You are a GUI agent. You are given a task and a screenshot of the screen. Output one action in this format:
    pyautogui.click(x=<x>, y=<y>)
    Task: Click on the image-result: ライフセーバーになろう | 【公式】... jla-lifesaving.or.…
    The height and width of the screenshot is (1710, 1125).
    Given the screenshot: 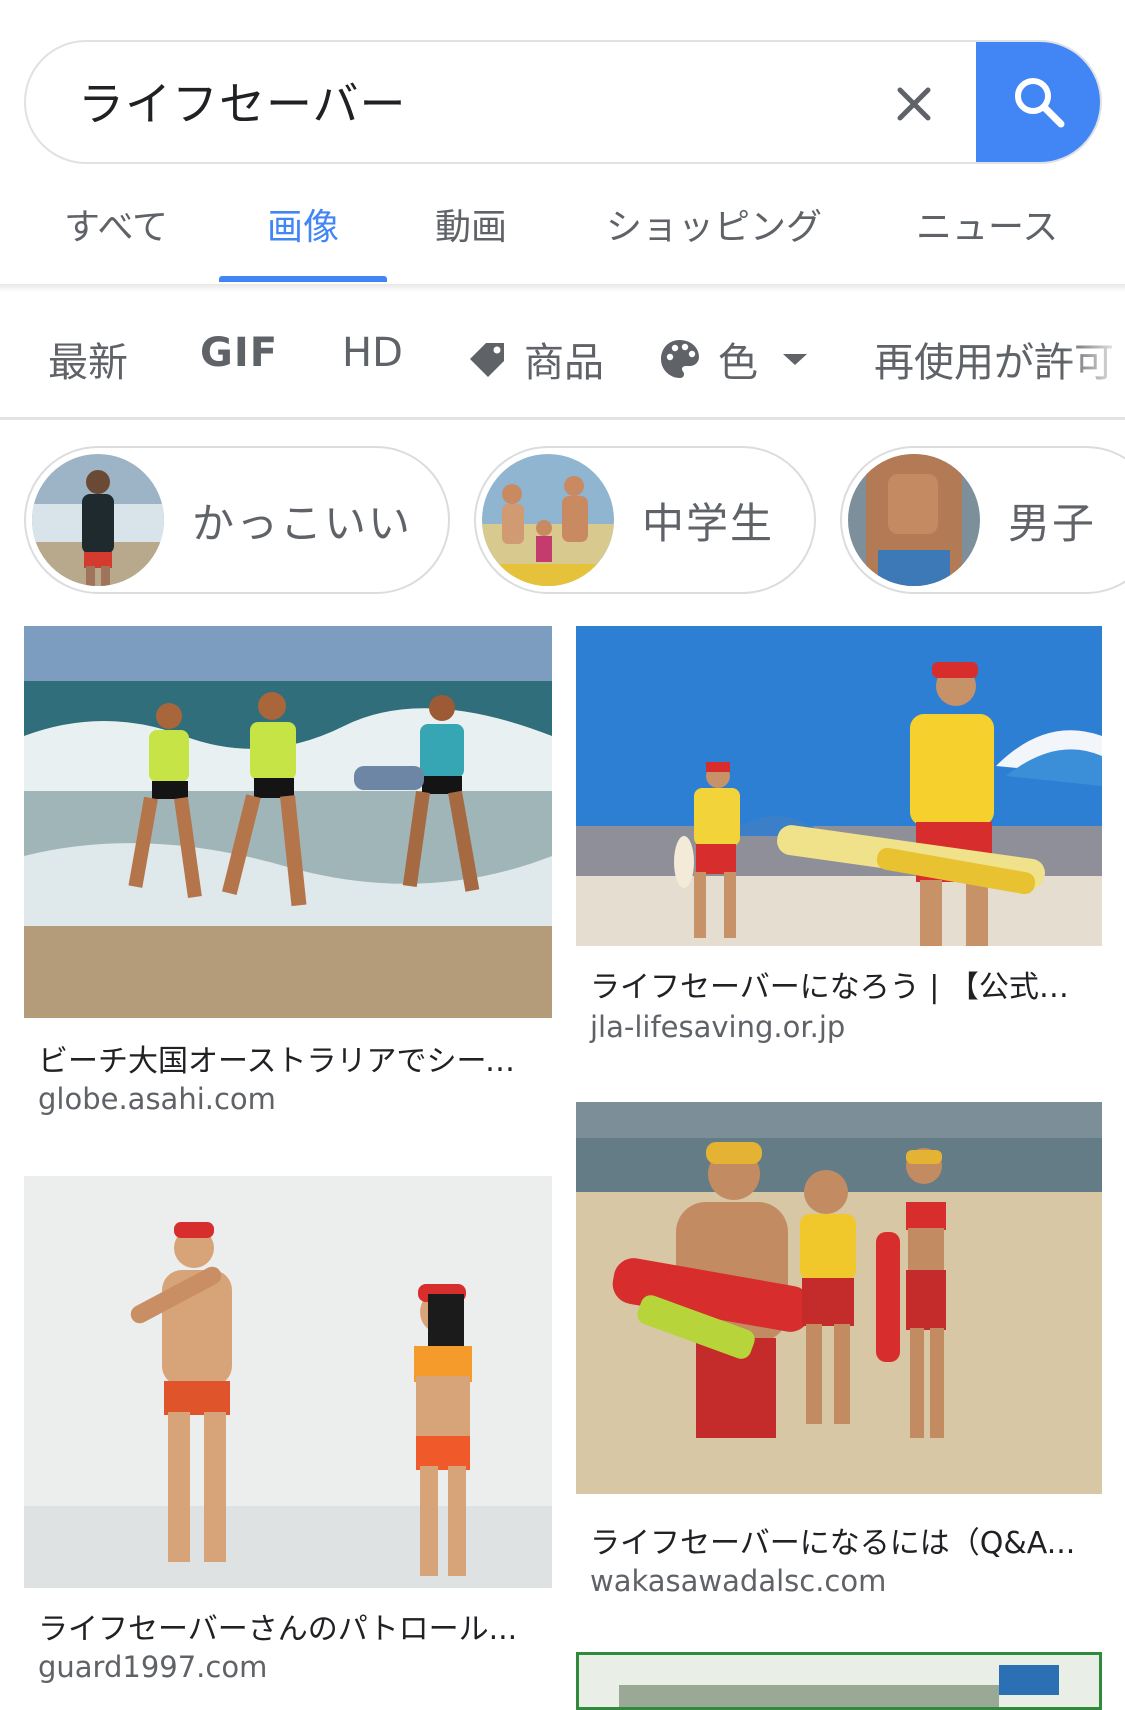 What is the action you would take?
    pyautogui.click(x=839, y=841)
    